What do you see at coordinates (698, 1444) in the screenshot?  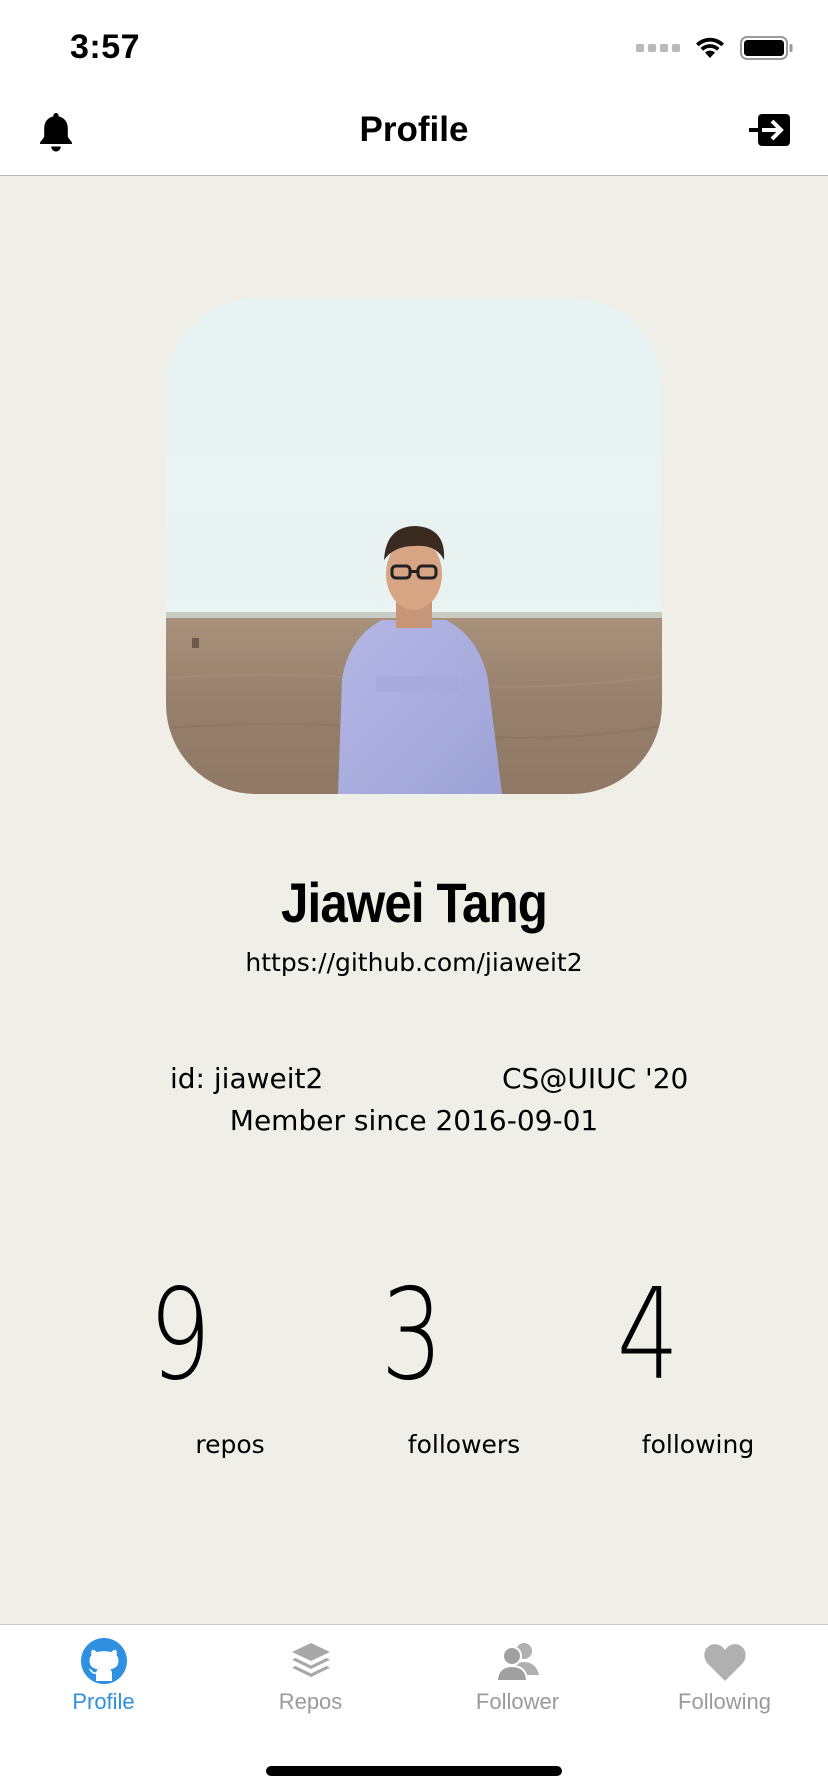 I see `following-label: following` at bounding box center [698, 1444].